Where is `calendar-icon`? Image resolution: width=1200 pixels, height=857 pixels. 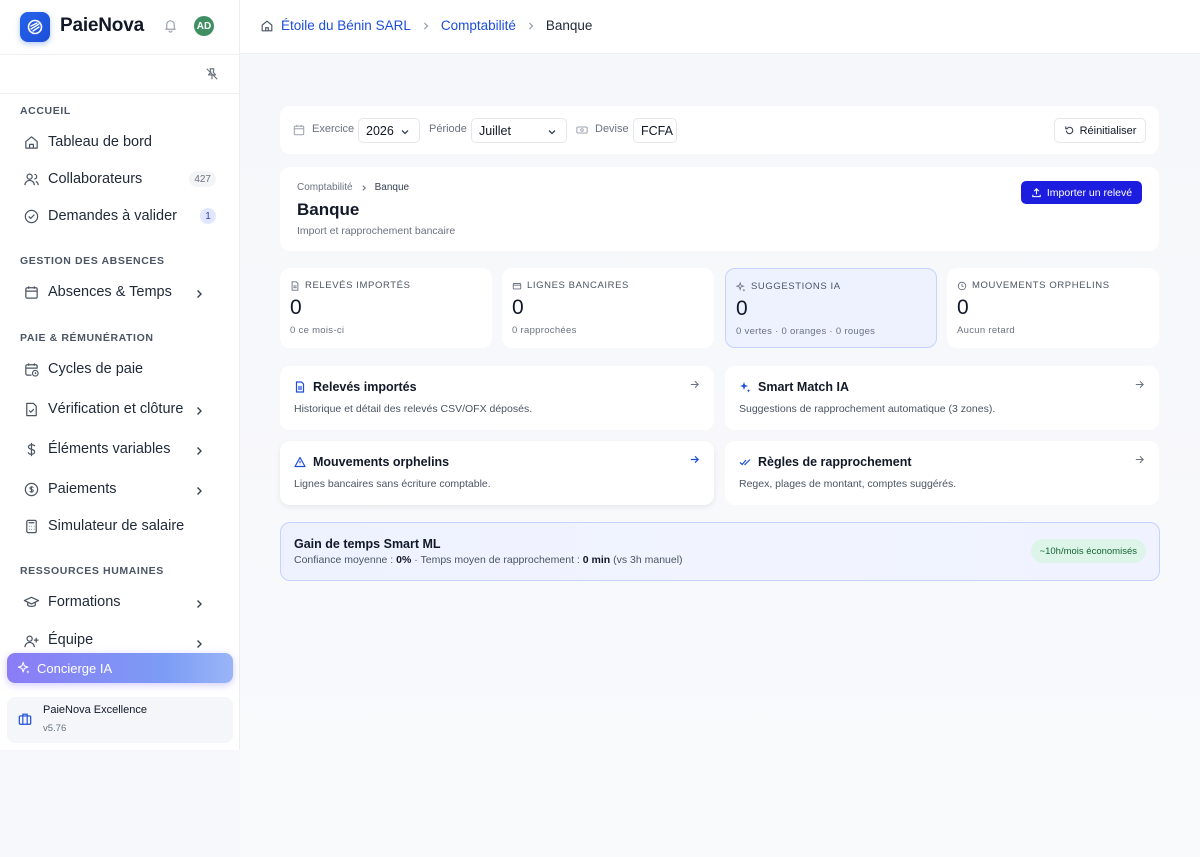 calendar-icon is located at coordinates (31, 292).